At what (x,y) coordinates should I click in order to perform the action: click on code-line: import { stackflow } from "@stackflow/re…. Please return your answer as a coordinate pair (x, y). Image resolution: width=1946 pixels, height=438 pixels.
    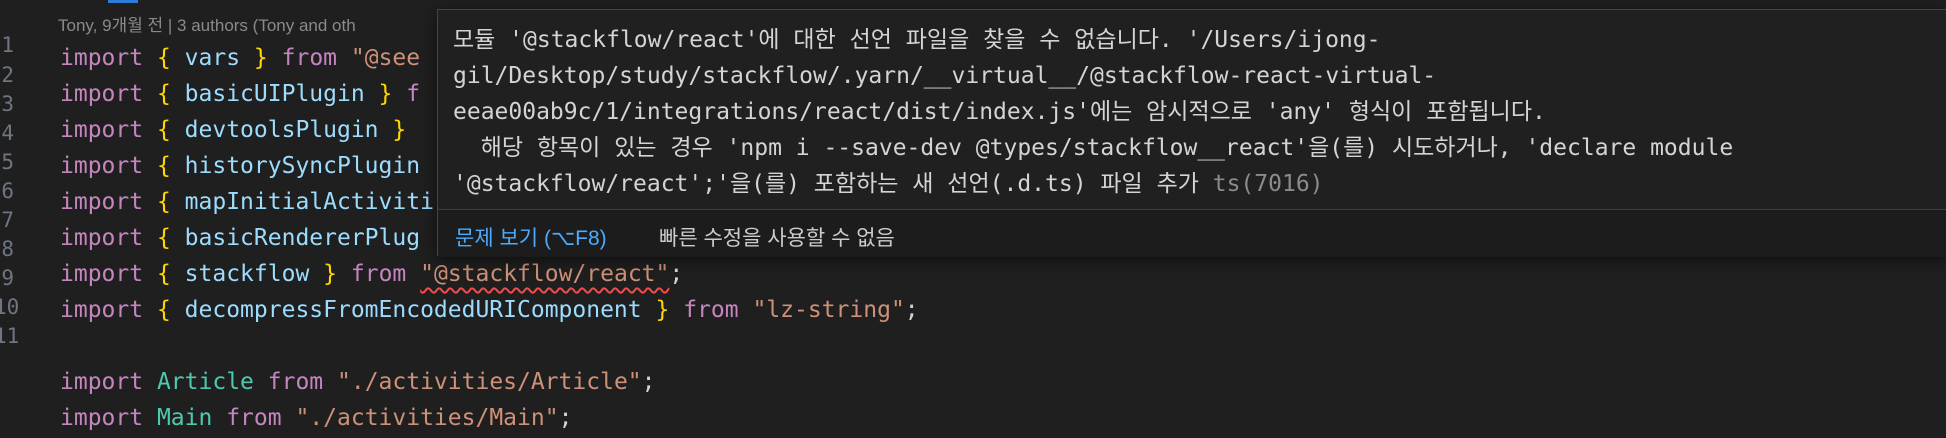
    Looking at the image, I should click on (371, 274).